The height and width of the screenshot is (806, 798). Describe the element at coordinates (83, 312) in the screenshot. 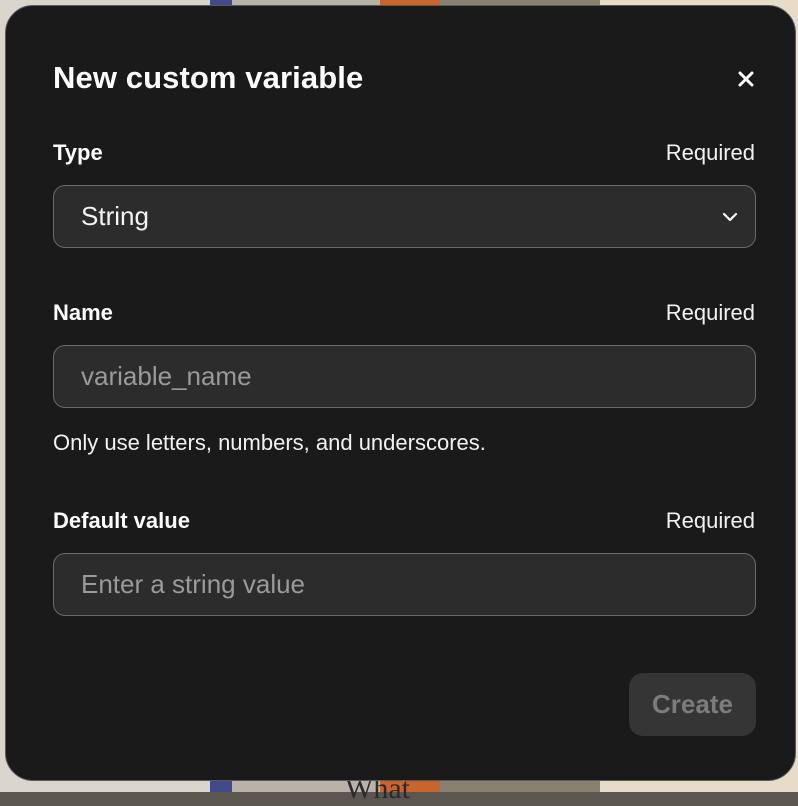

I see `name-label: Name` at that location.